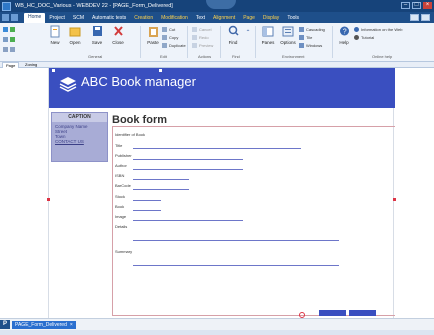  I want to click on windows-button: Windows, so click(310, 45).